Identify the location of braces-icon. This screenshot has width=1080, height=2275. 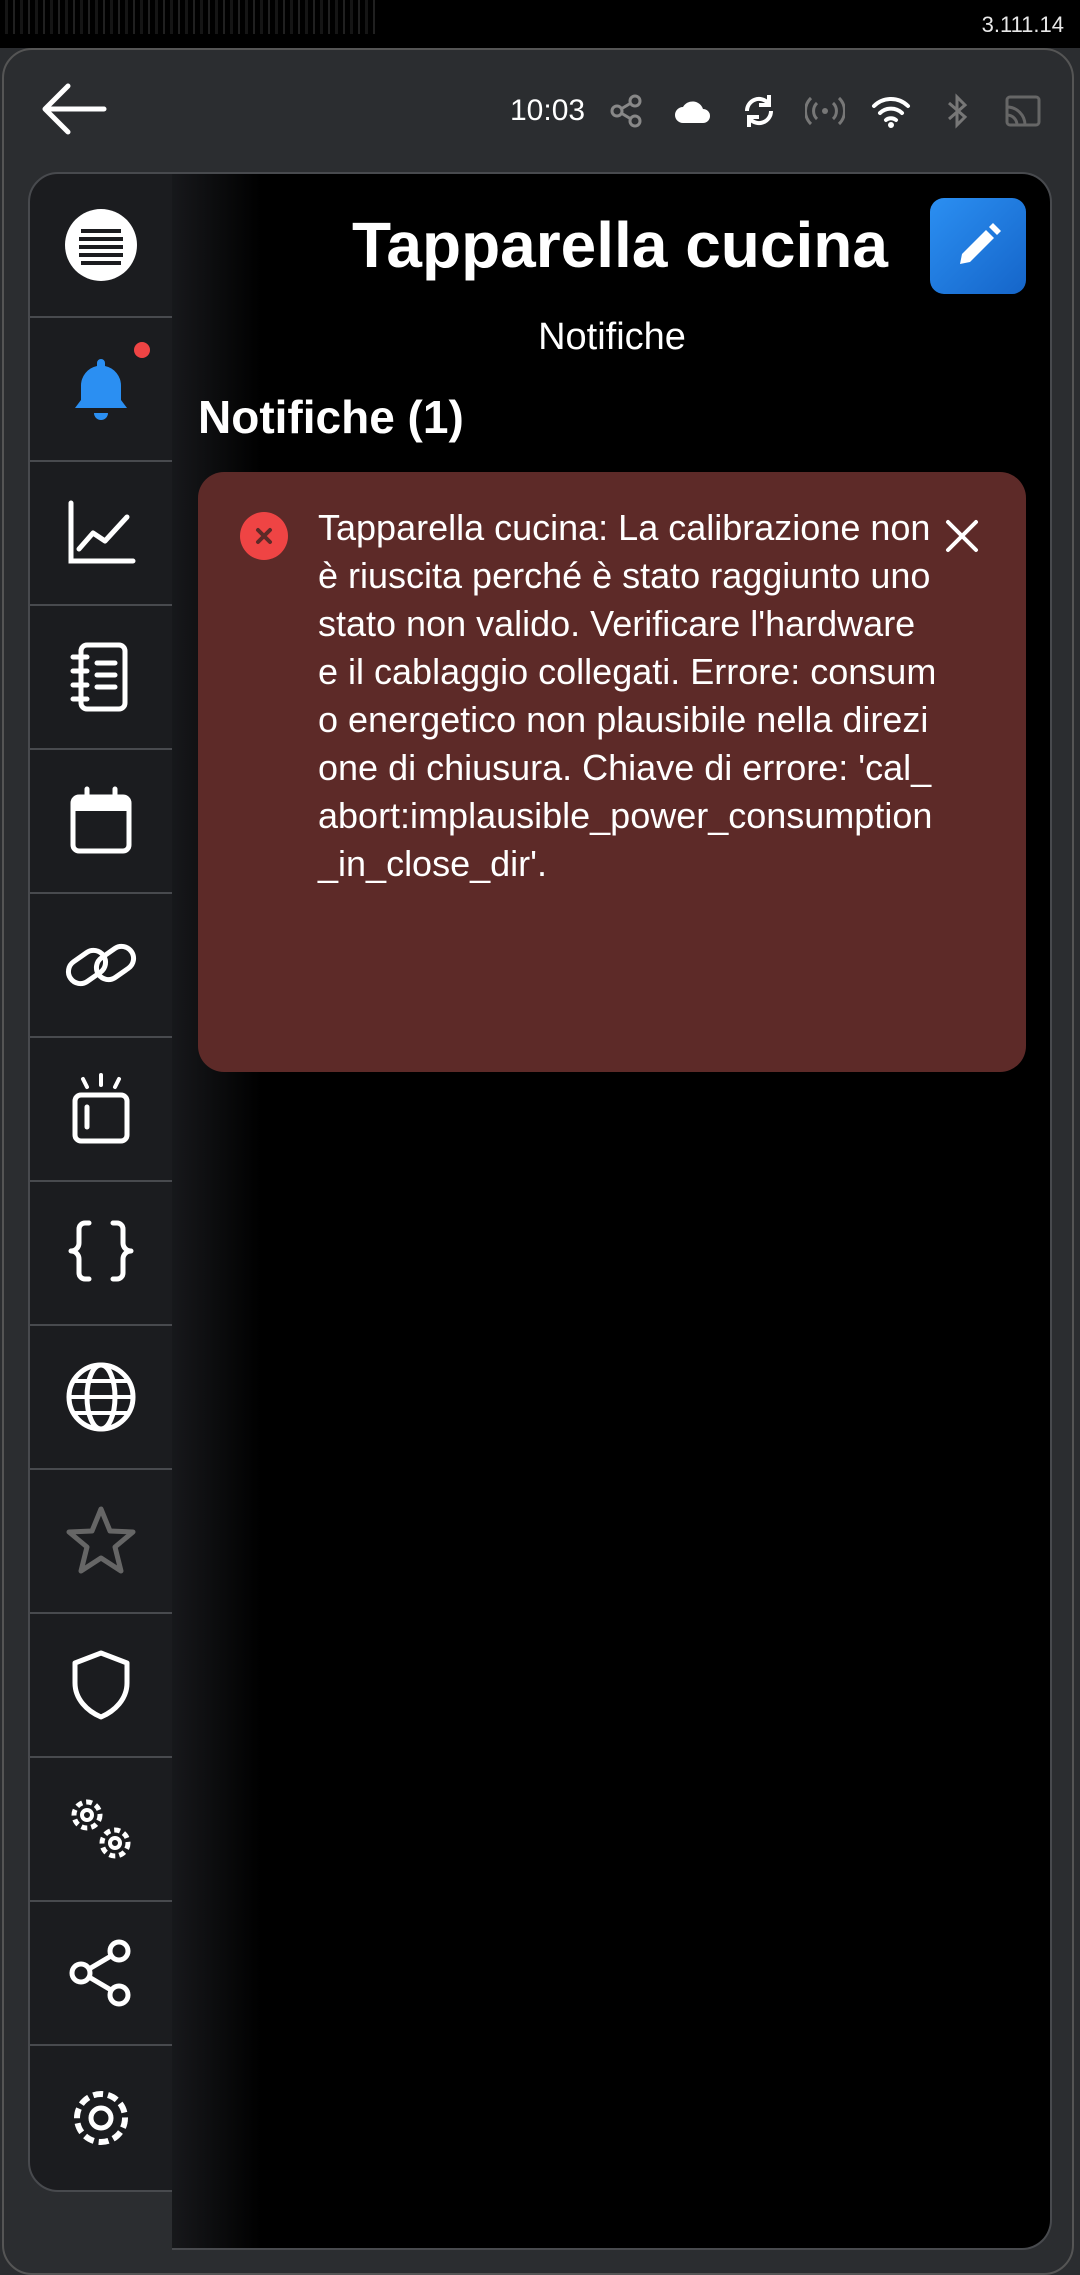
(101, 1251).